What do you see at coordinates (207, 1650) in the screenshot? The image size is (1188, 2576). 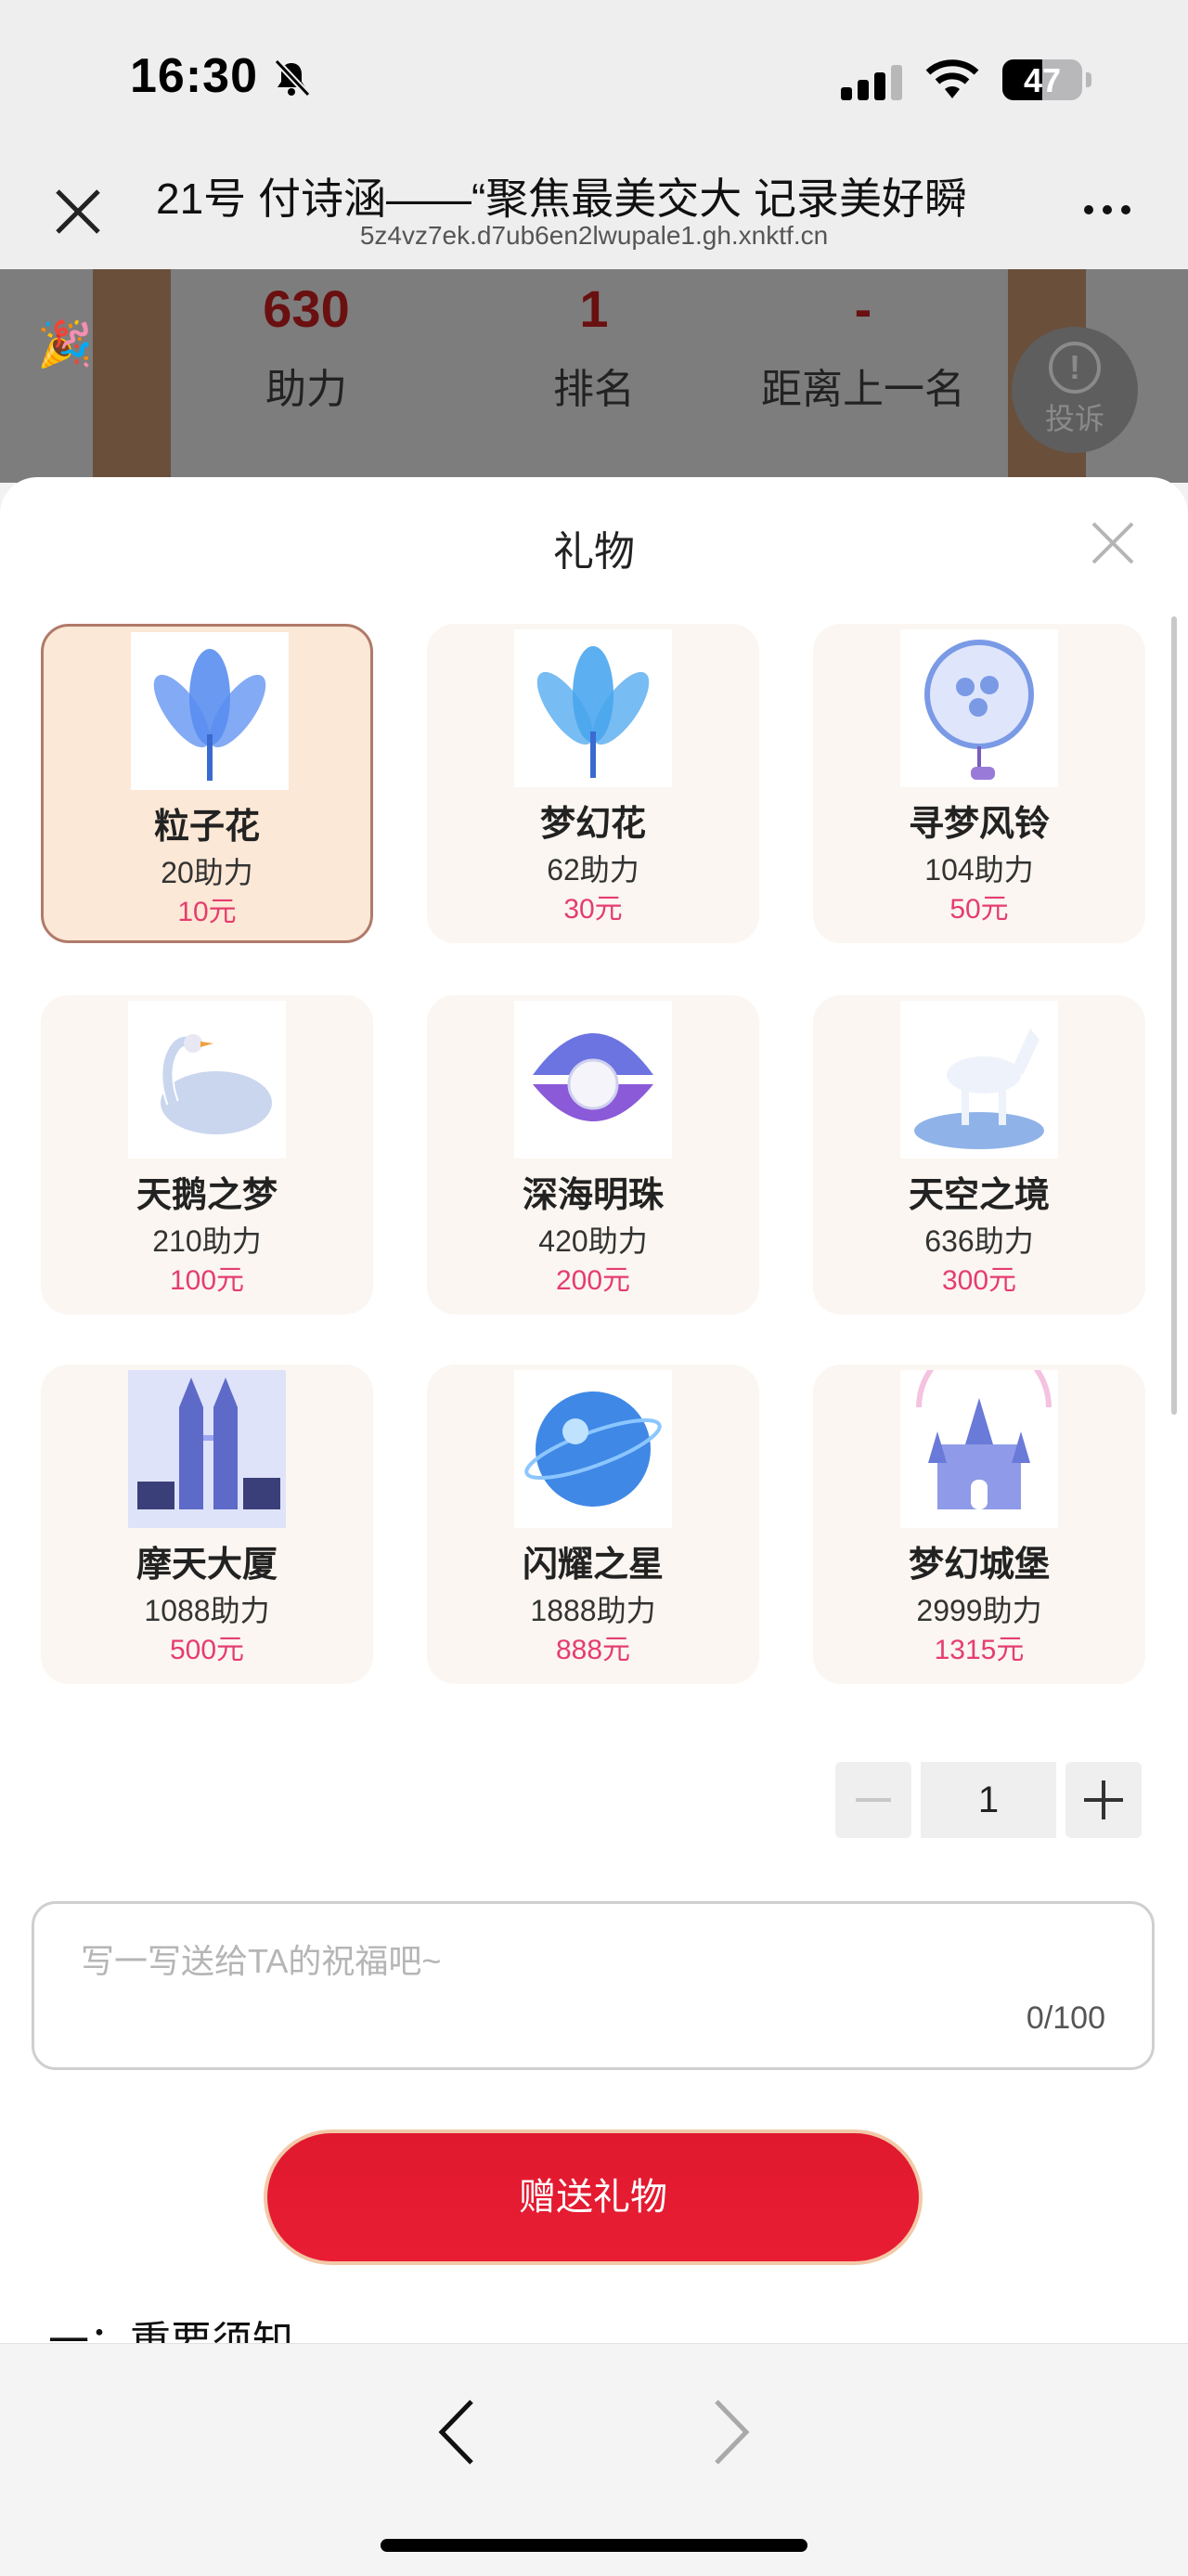 I see `gift-price: 500元` at bounding box center [207, 1650].